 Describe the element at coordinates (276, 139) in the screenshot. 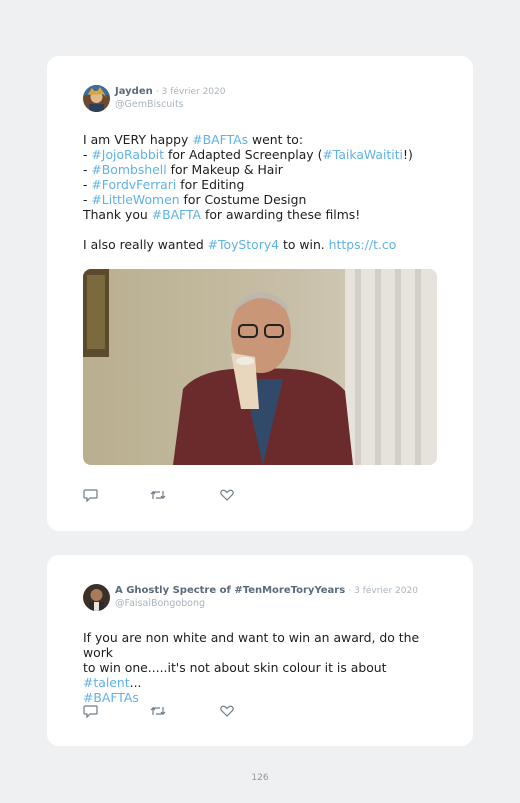

I see `tweet-text-segment: went to:` at that location.